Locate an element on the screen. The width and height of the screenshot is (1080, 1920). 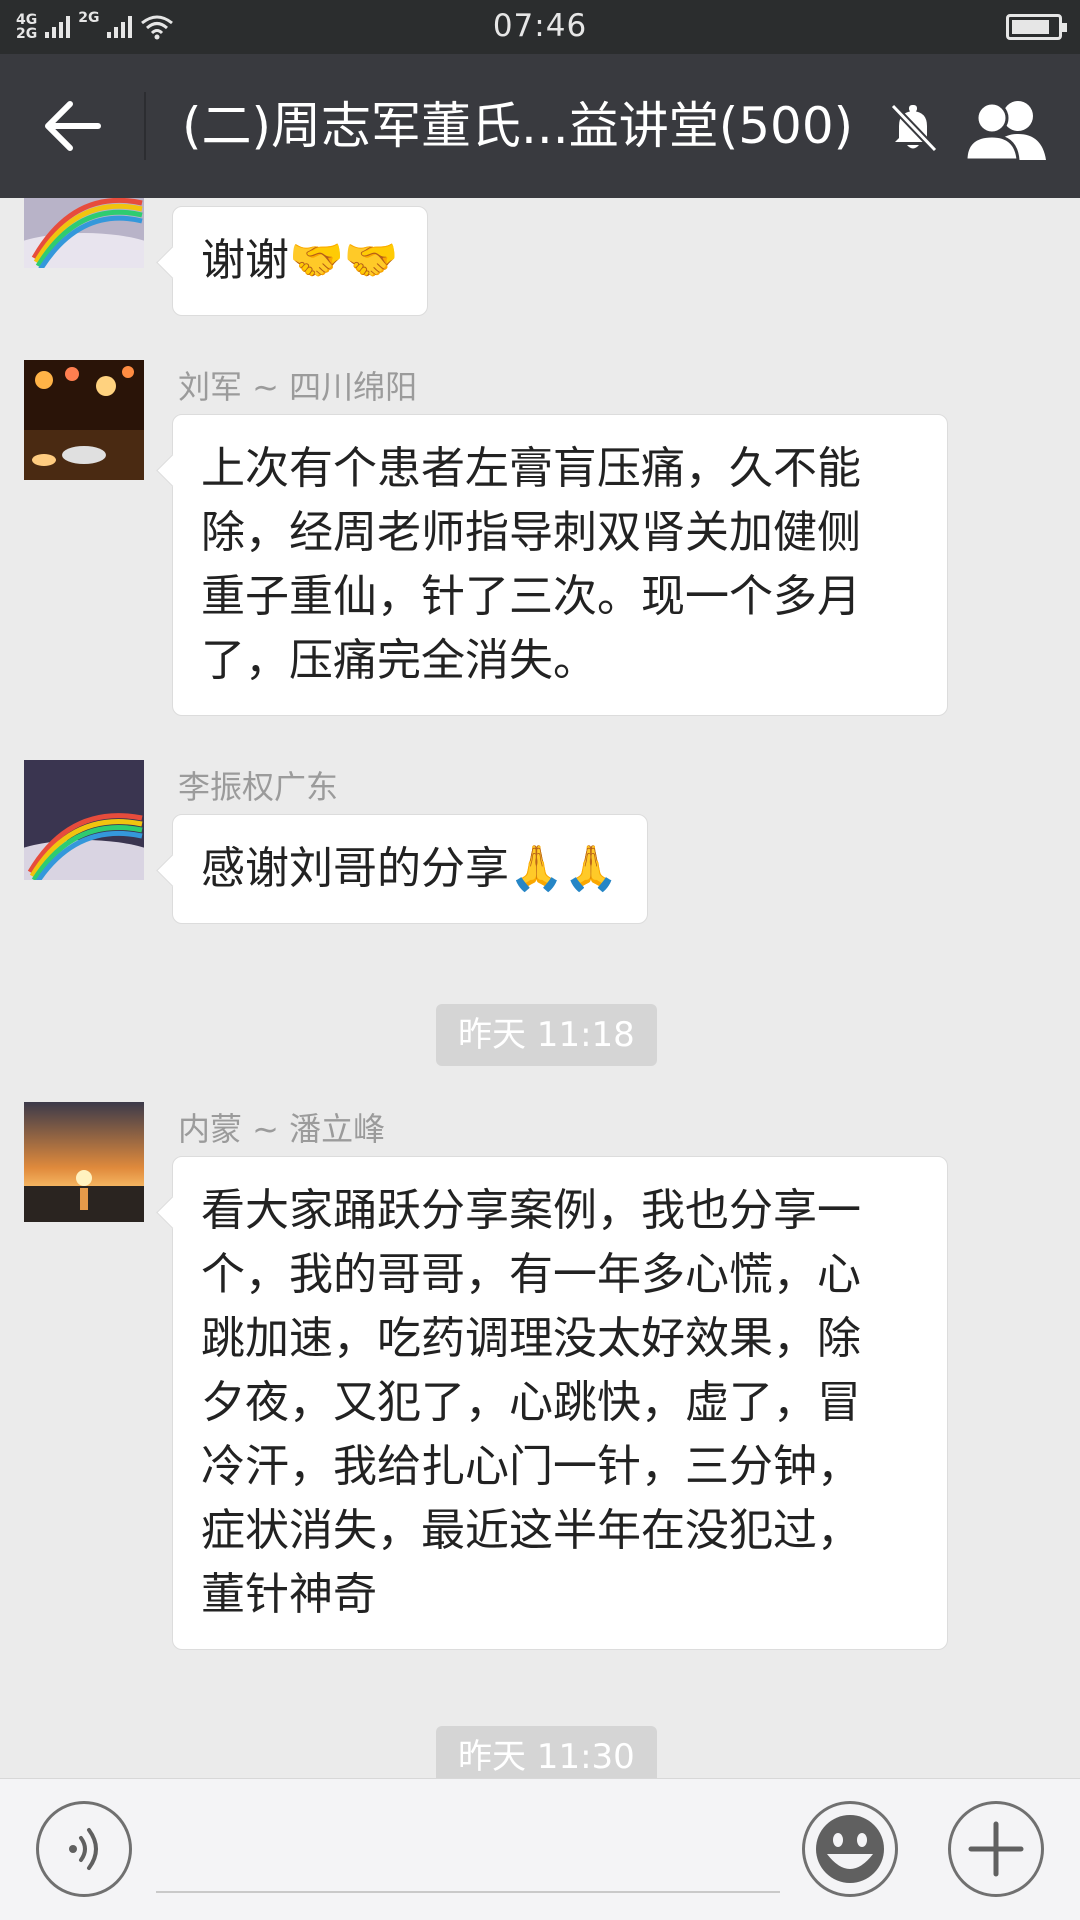
timestamp-chip: 昨天 11:18 is located at coordinates (546, 1035).